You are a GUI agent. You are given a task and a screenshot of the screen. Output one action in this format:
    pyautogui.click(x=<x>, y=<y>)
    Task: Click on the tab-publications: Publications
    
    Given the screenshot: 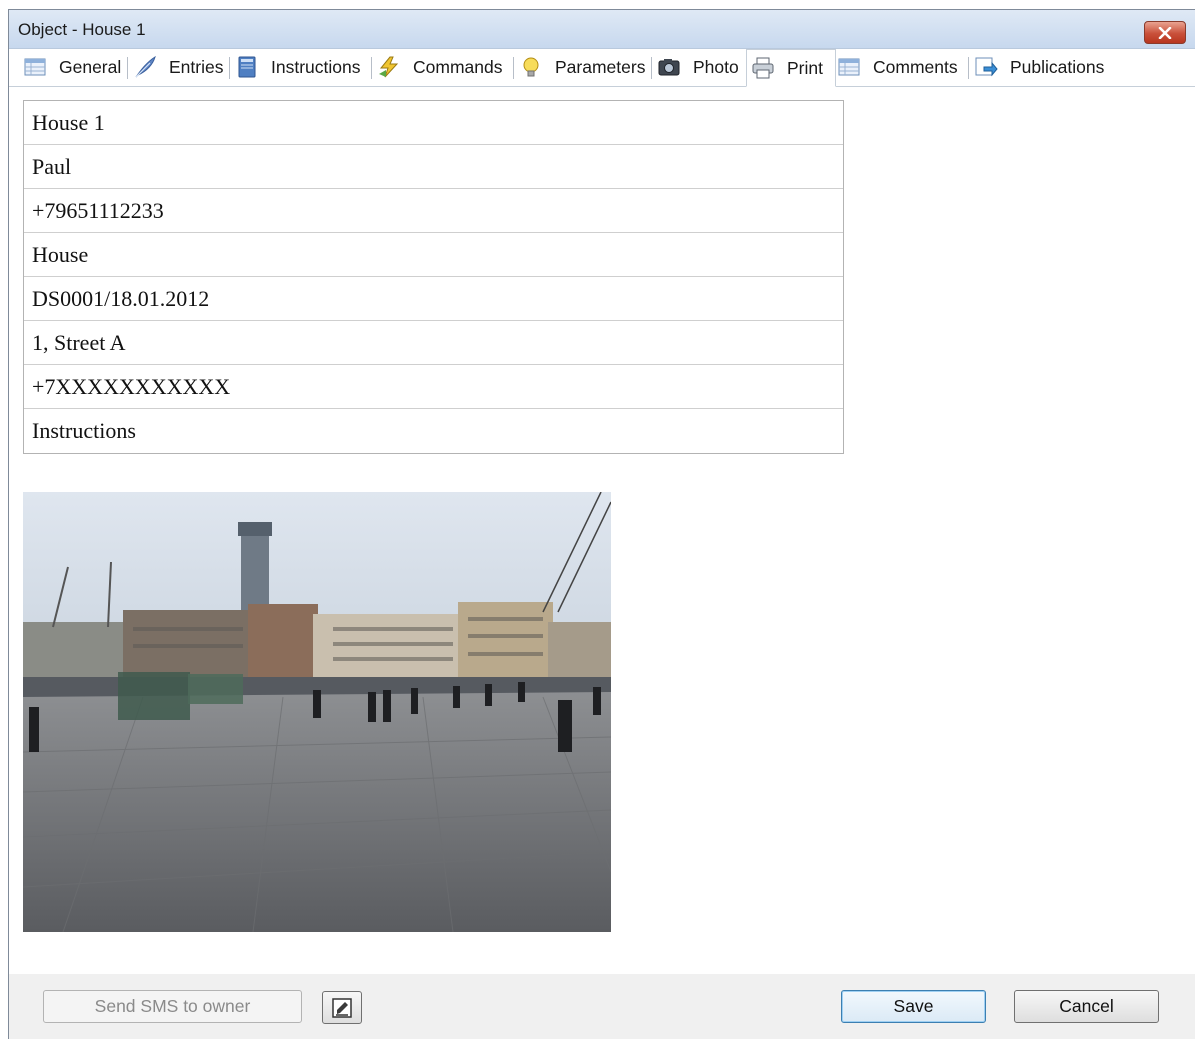 What is the action you would take?
    pyautogui.click(x=1037, y=67)
    